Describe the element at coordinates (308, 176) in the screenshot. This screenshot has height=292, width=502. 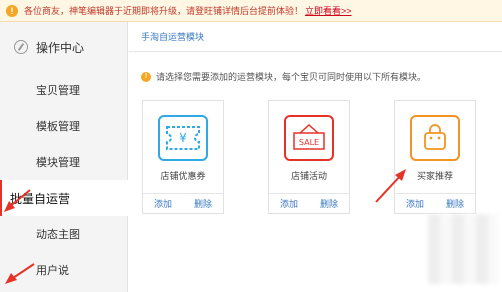
I see `card-title: 店铺活动` at that location.